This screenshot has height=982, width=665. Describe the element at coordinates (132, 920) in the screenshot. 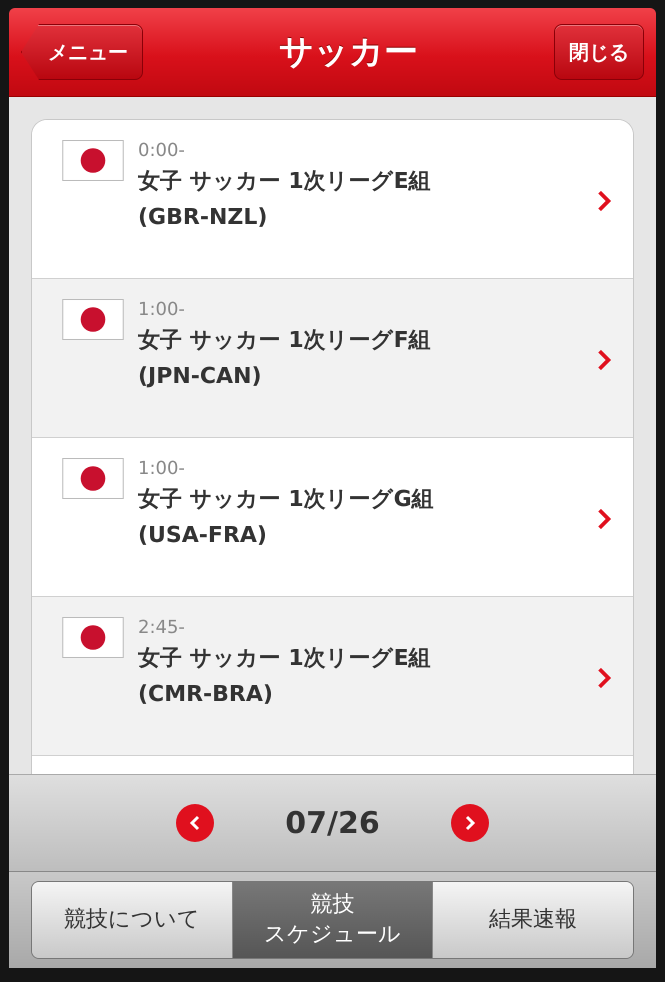

I see `tab: 競技について` at that location.